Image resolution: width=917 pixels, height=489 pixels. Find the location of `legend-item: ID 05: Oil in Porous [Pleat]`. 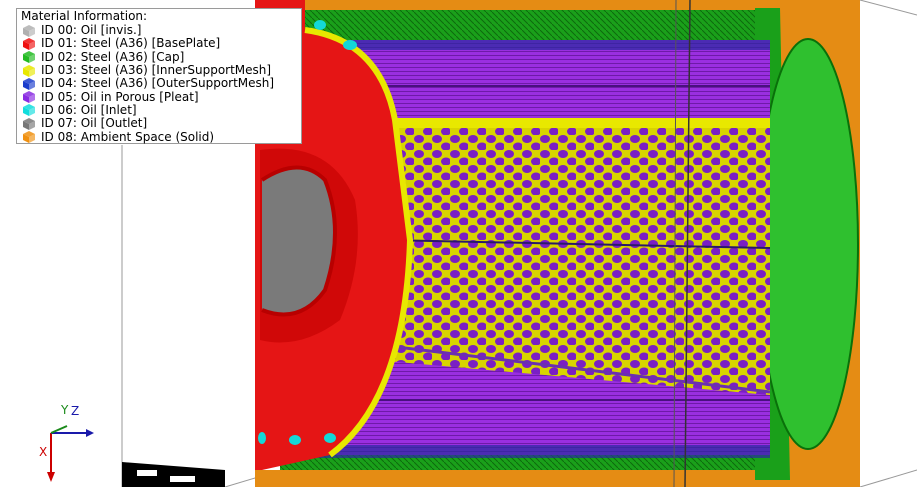

legend-item: ID 05: Oil in Porous [Pleat] is located at coordinates (161, 96).